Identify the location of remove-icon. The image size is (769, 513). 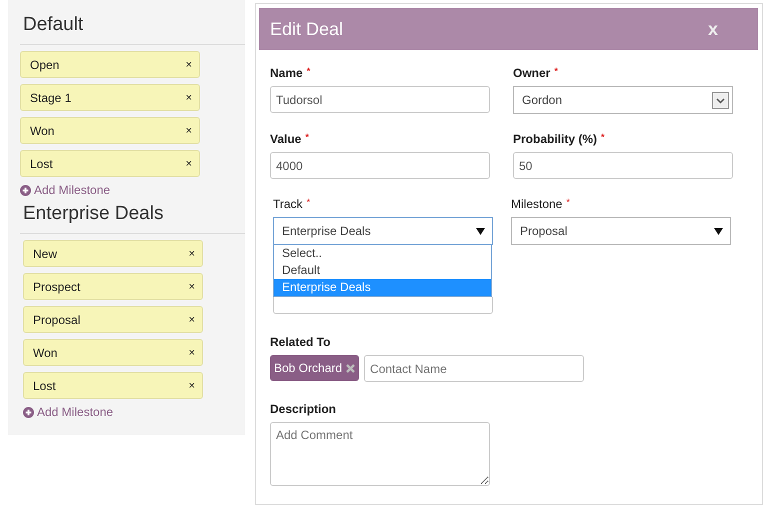
(351, 368).